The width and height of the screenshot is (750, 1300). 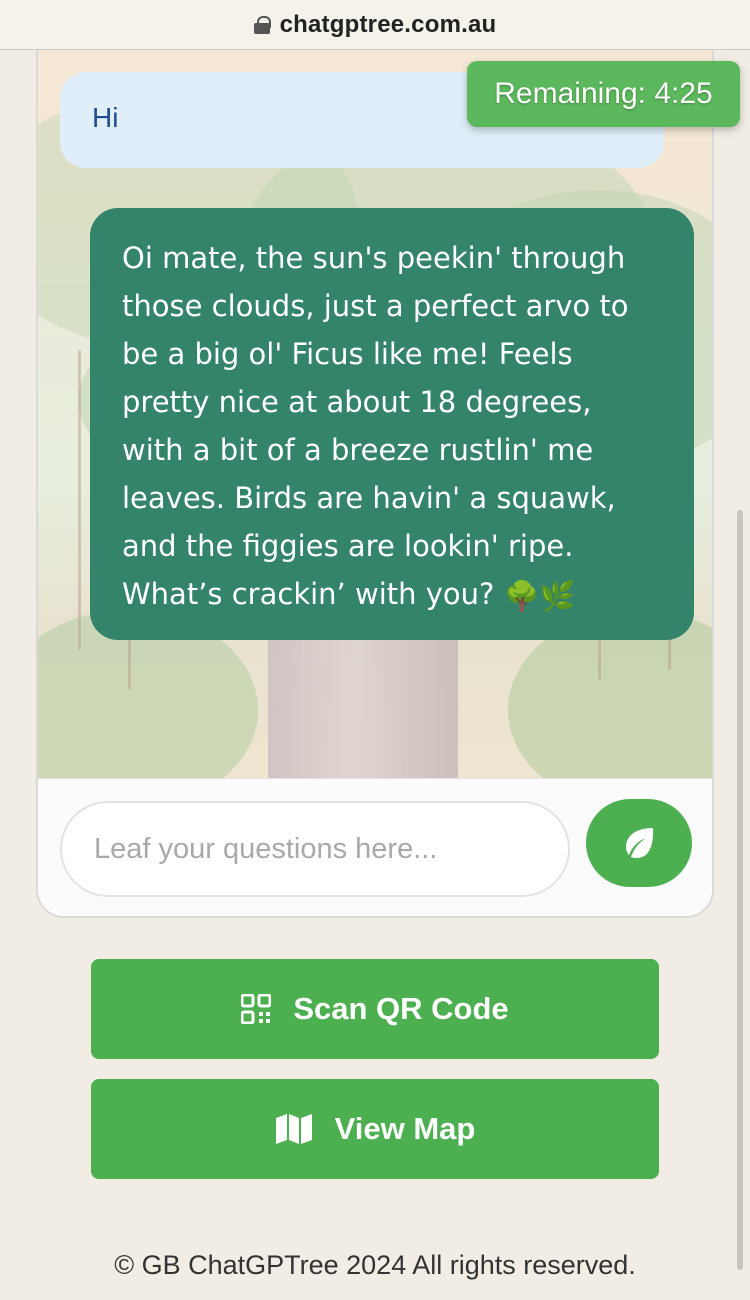 I want to click on scan-qr-button: Scan QR Code, so click(x=375, y=1009).